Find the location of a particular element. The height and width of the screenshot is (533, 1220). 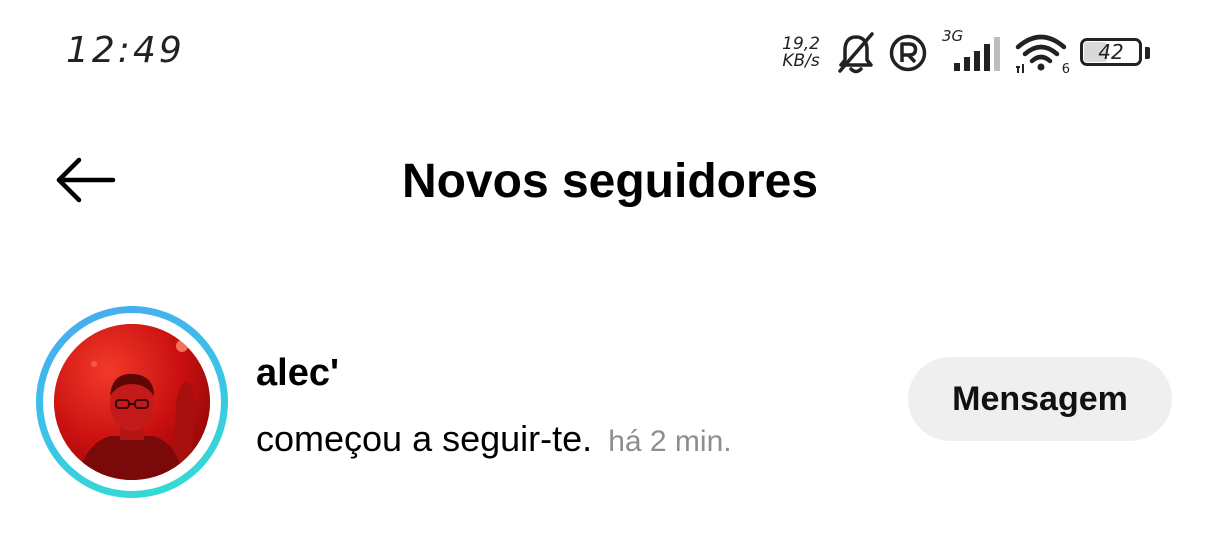

network-speed-unit: KB/s is located at coordinates (801, 61).